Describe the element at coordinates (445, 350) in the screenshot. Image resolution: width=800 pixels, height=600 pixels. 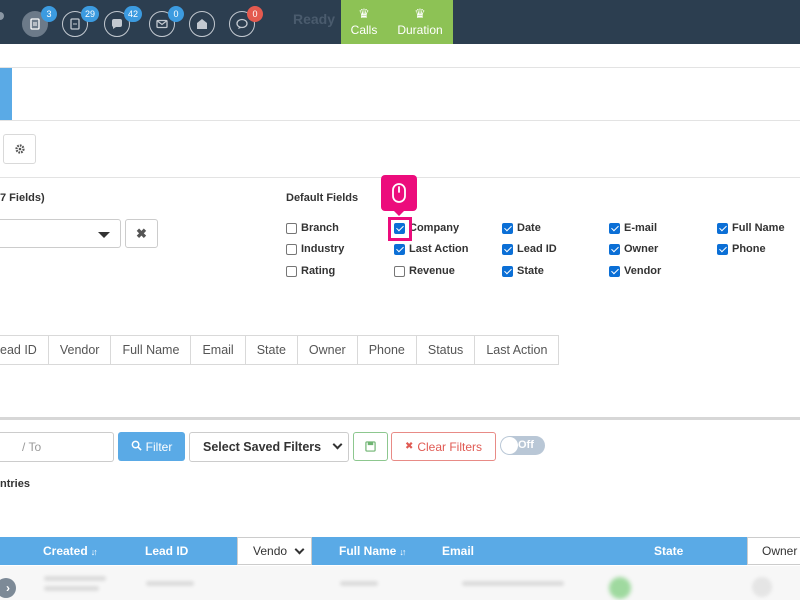
I see `column-chip: Status` at that location.